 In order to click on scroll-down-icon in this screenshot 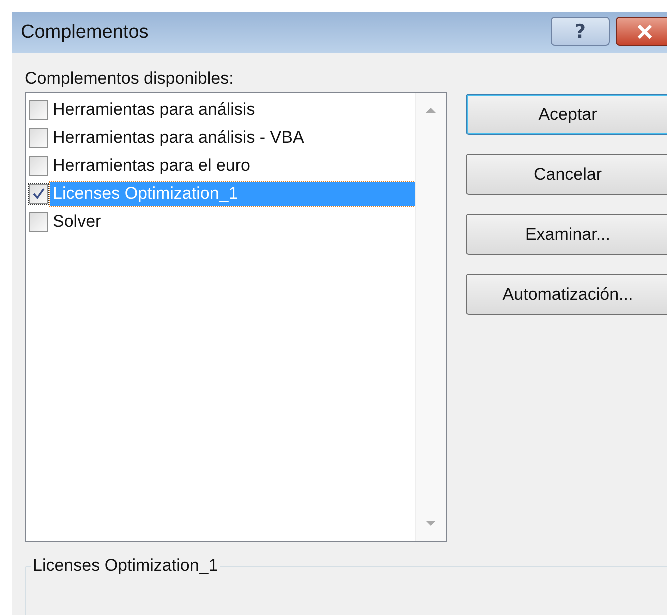, I will do `click(431, 523)`.